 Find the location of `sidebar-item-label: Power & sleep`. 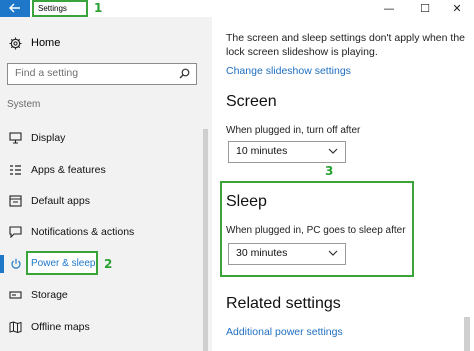

sidebar-item-label: Power & sleep is located at coordinates (63, 263).